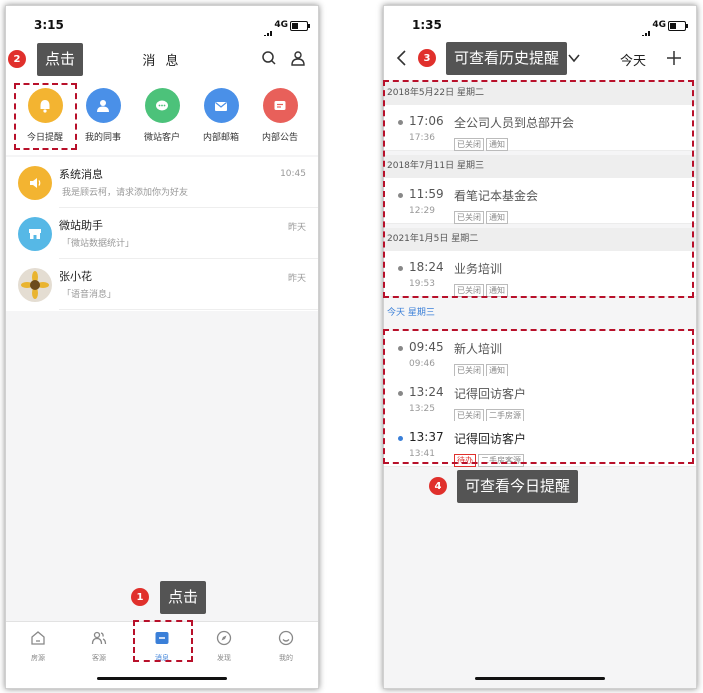  I want to click on tab-clients: 客源, so click(99, 646).